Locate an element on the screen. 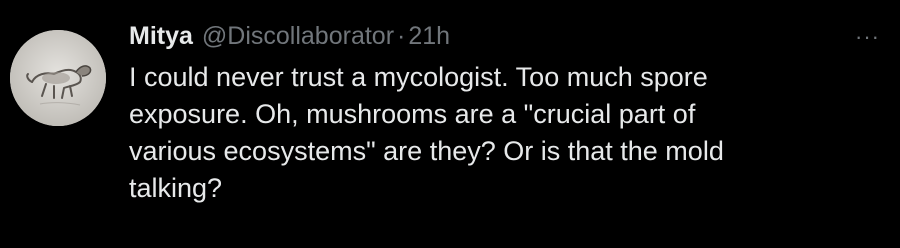 The width and height of the screenshot is (900, 248). more-horizontal-icon: ··· is located at coordinates (867, 37).